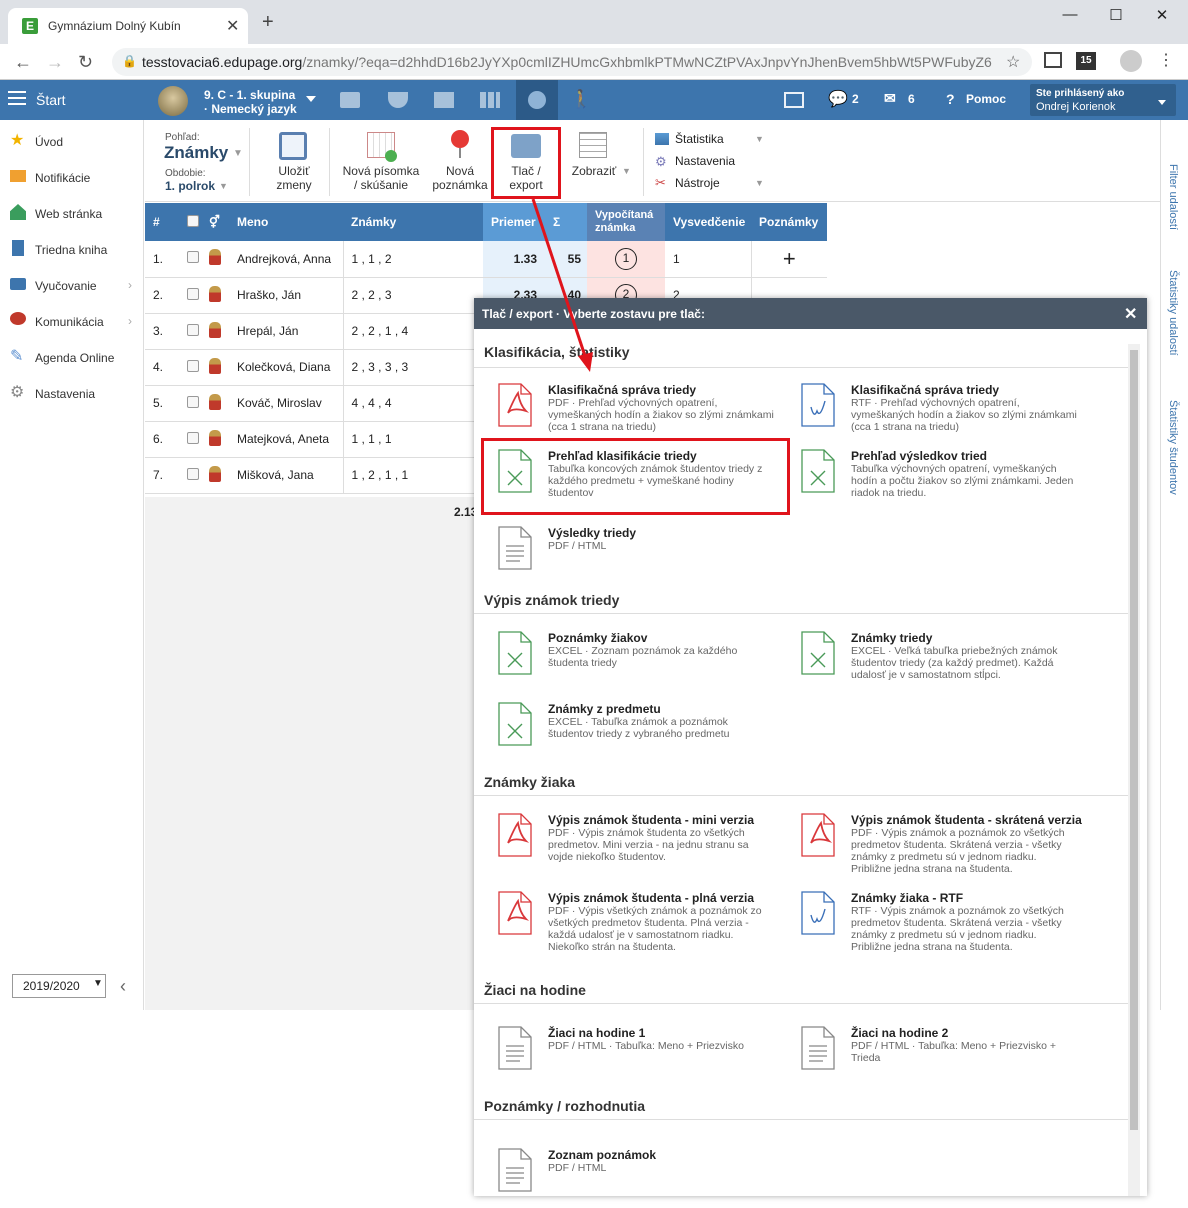 Image resolution: width=1188 pixels, height=1208 pixels. What do you see at coordinates (788, 259) in the screenshot?
I see `notes-cell: +` at bounding box center [788, 259].